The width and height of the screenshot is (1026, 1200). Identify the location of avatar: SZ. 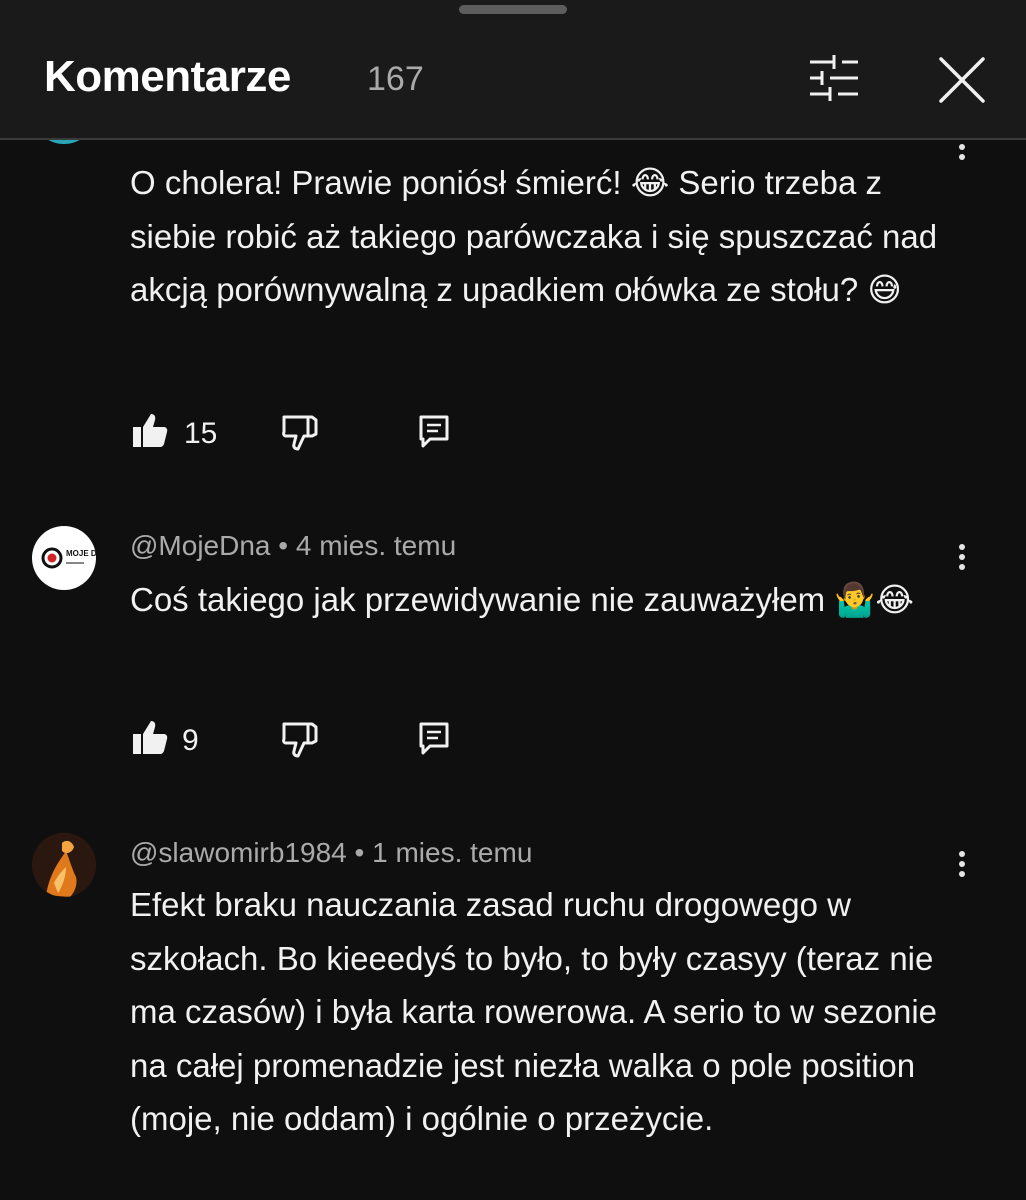
(64, 142).